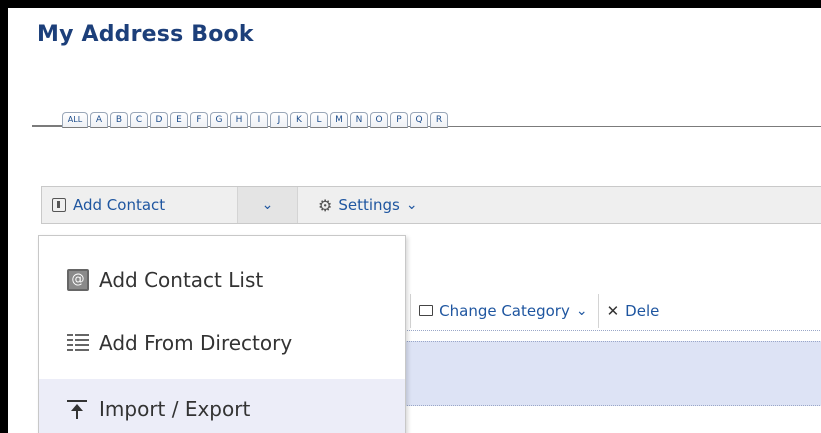 This screenshot has height=433, width=821. I want to click on menu-item-add-contact-list: @ Add Contact List, so click(222, 280).